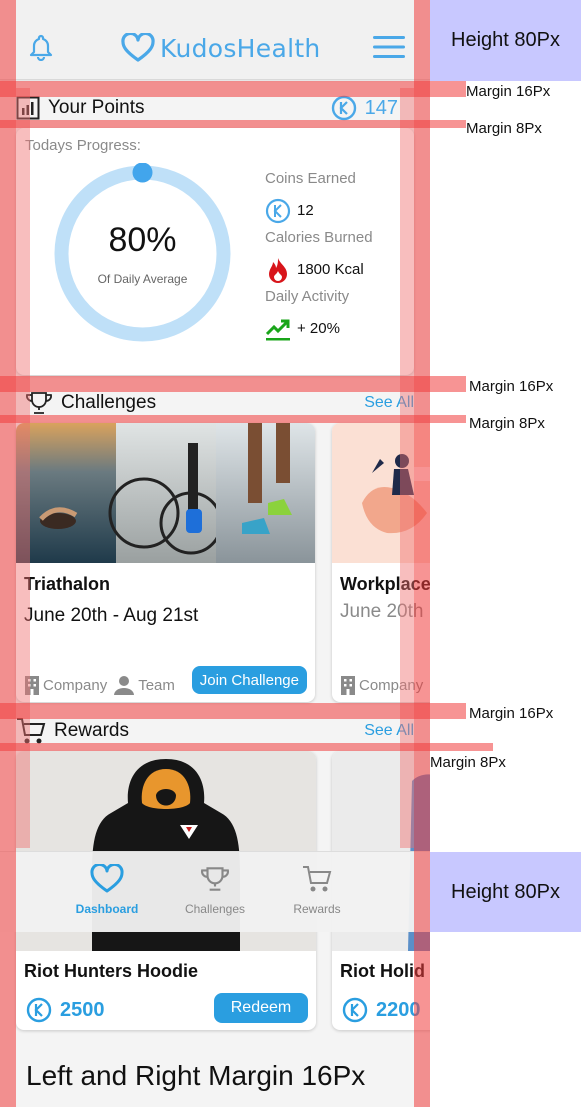 This screenshot has height=1107, width=581. I want to click on activity-label: Daily Activity, so click(307, 296).